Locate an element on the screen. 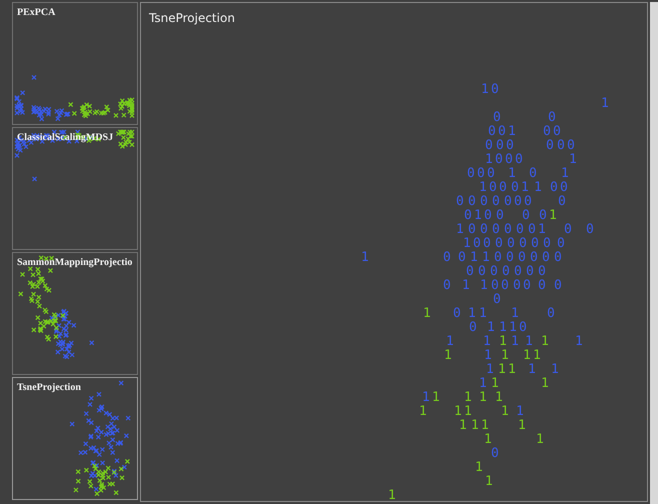  thumbnail-title: SammonMappingProjectio is located at coordinates (74, 262).